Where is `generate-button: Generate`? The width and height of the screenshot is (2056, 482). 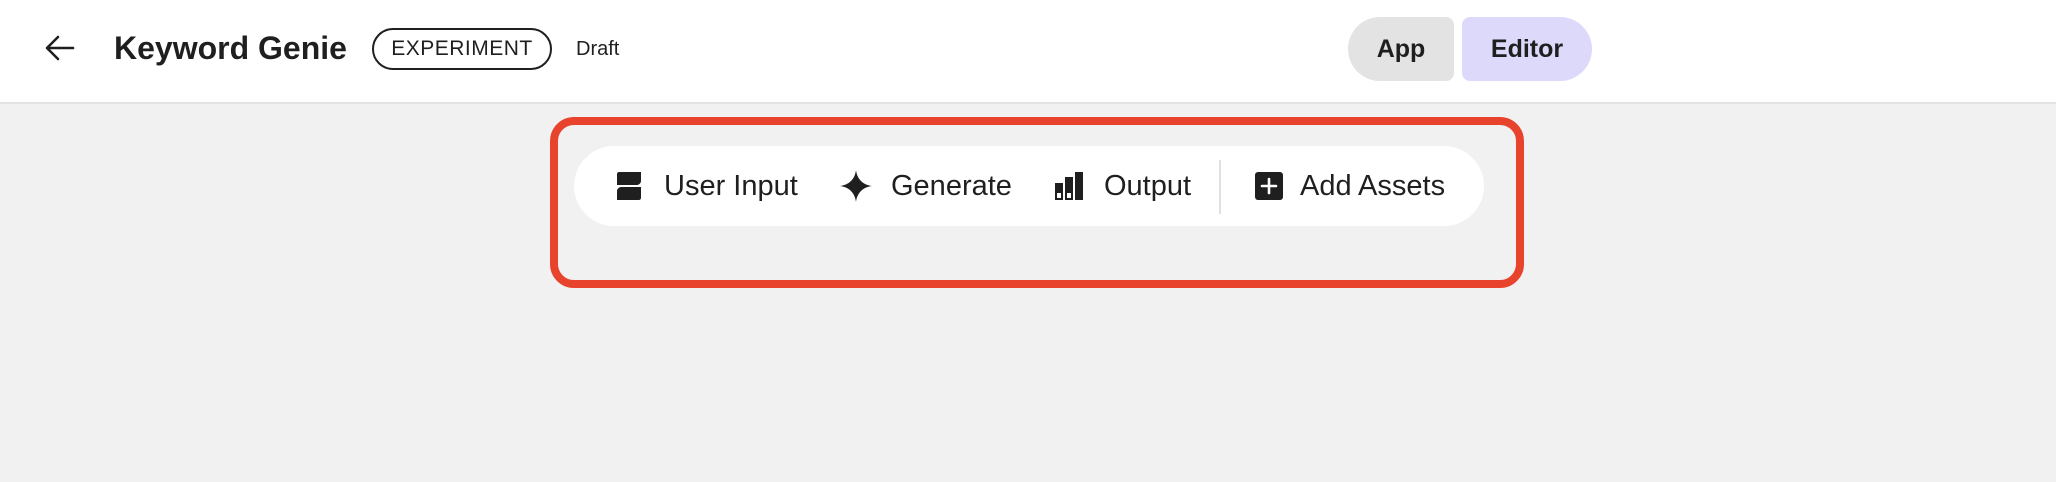
generate-button: Generate is located at coordinates (925, 186).